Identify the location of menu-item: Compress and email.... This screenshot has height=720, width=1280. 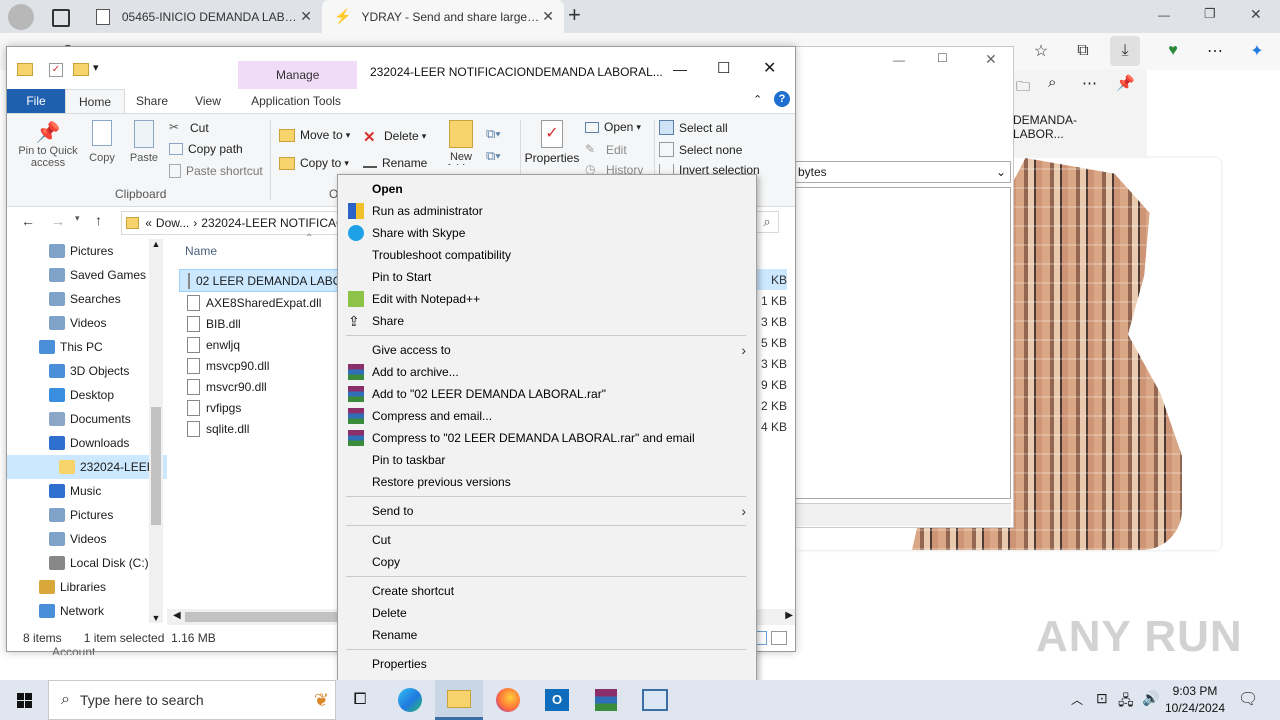
(547, 416).